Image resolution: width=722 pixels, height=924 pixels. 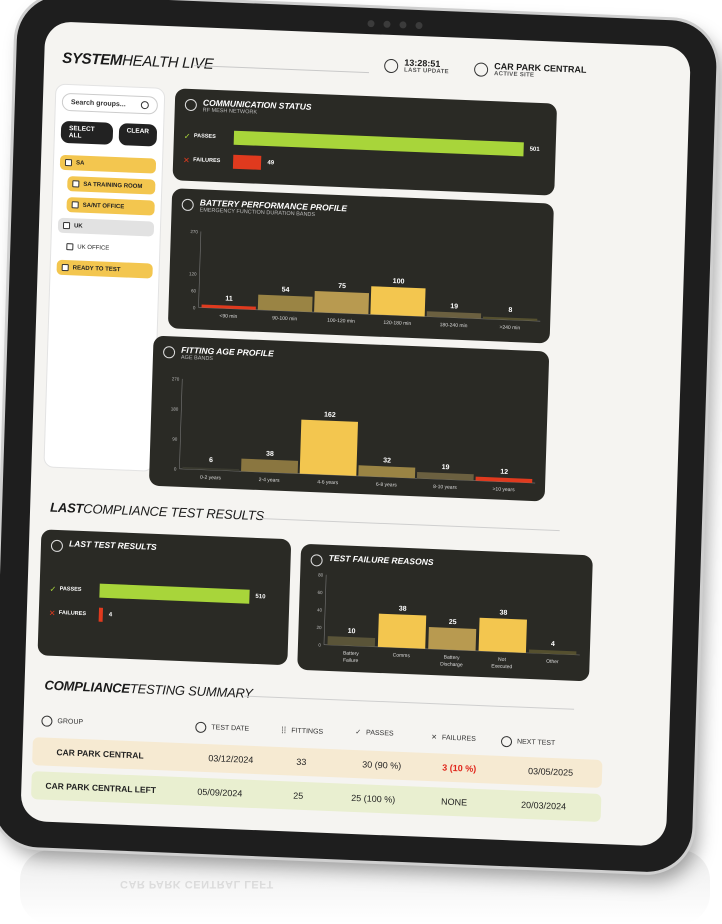 I want to click on tree-item-label: UK OFFICE, so click(x=93, y=248).